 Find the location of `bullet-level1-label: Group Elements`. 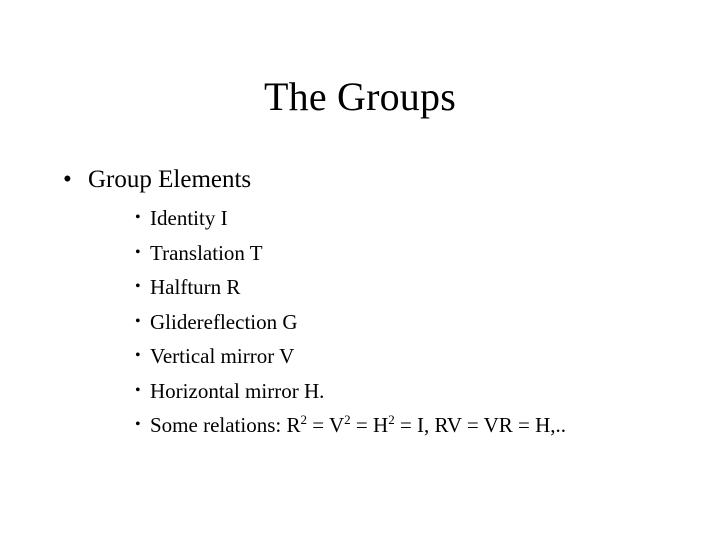

bullet-level1-label: Group Elements is located at coordinates (170, 179).